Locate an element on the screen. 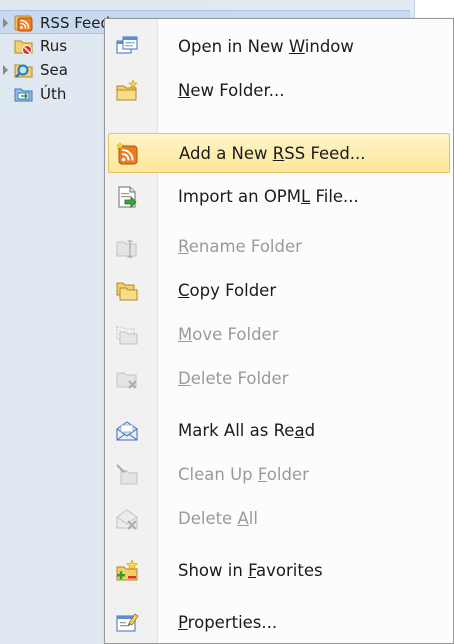 The image size is (454, 644). menu-item-label: Open in New Window is located at coordinates (266, 46).